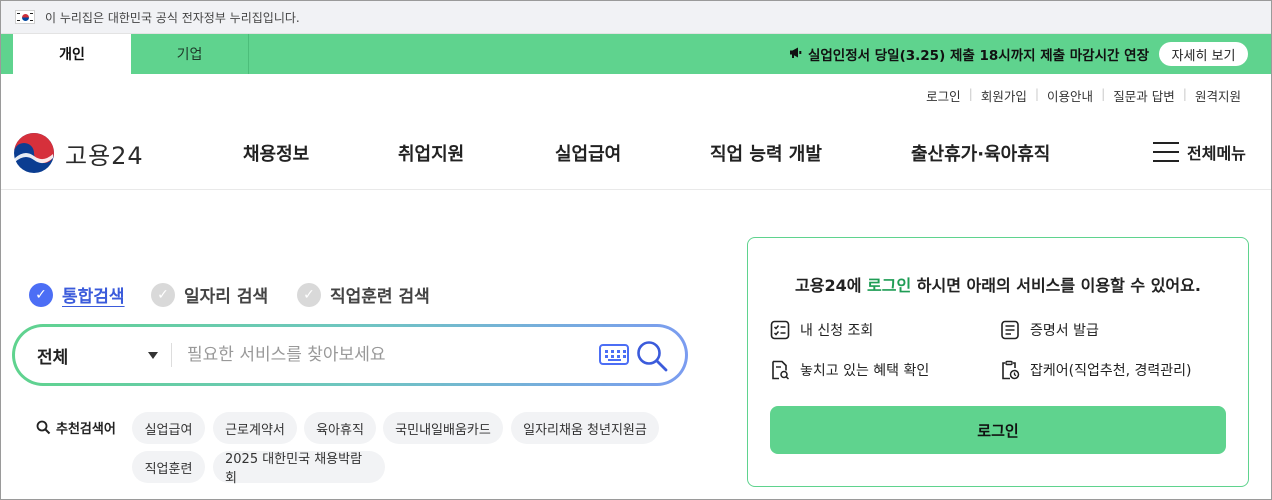  I want to click on notice: 실업인정서 당일(3.25) 제출 18시까지 제출 마감시간 연장, so click(969, 54).